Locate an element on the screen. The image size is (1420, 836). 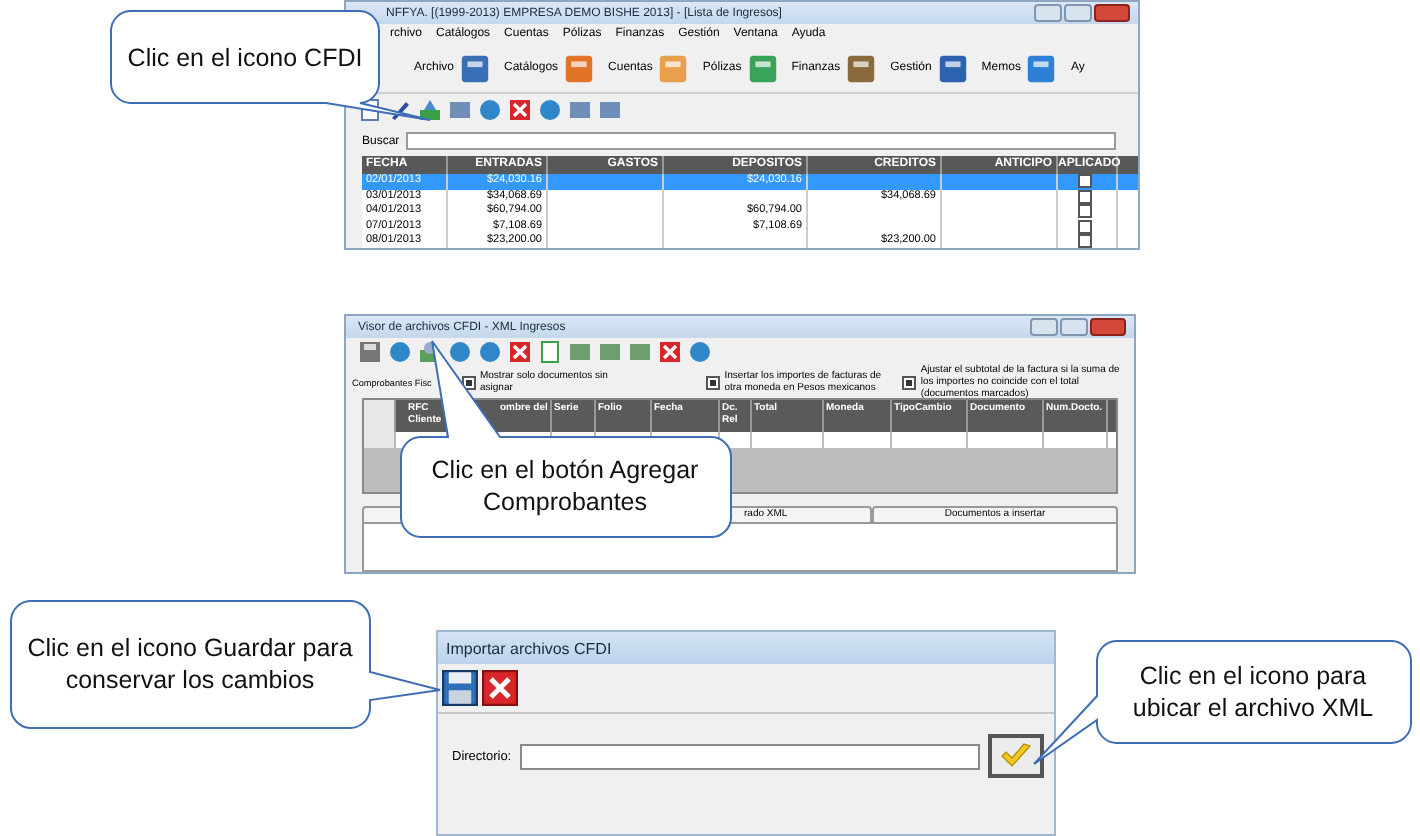
window-title: Importar archivos CFDI is located at coordinates (529, 648).